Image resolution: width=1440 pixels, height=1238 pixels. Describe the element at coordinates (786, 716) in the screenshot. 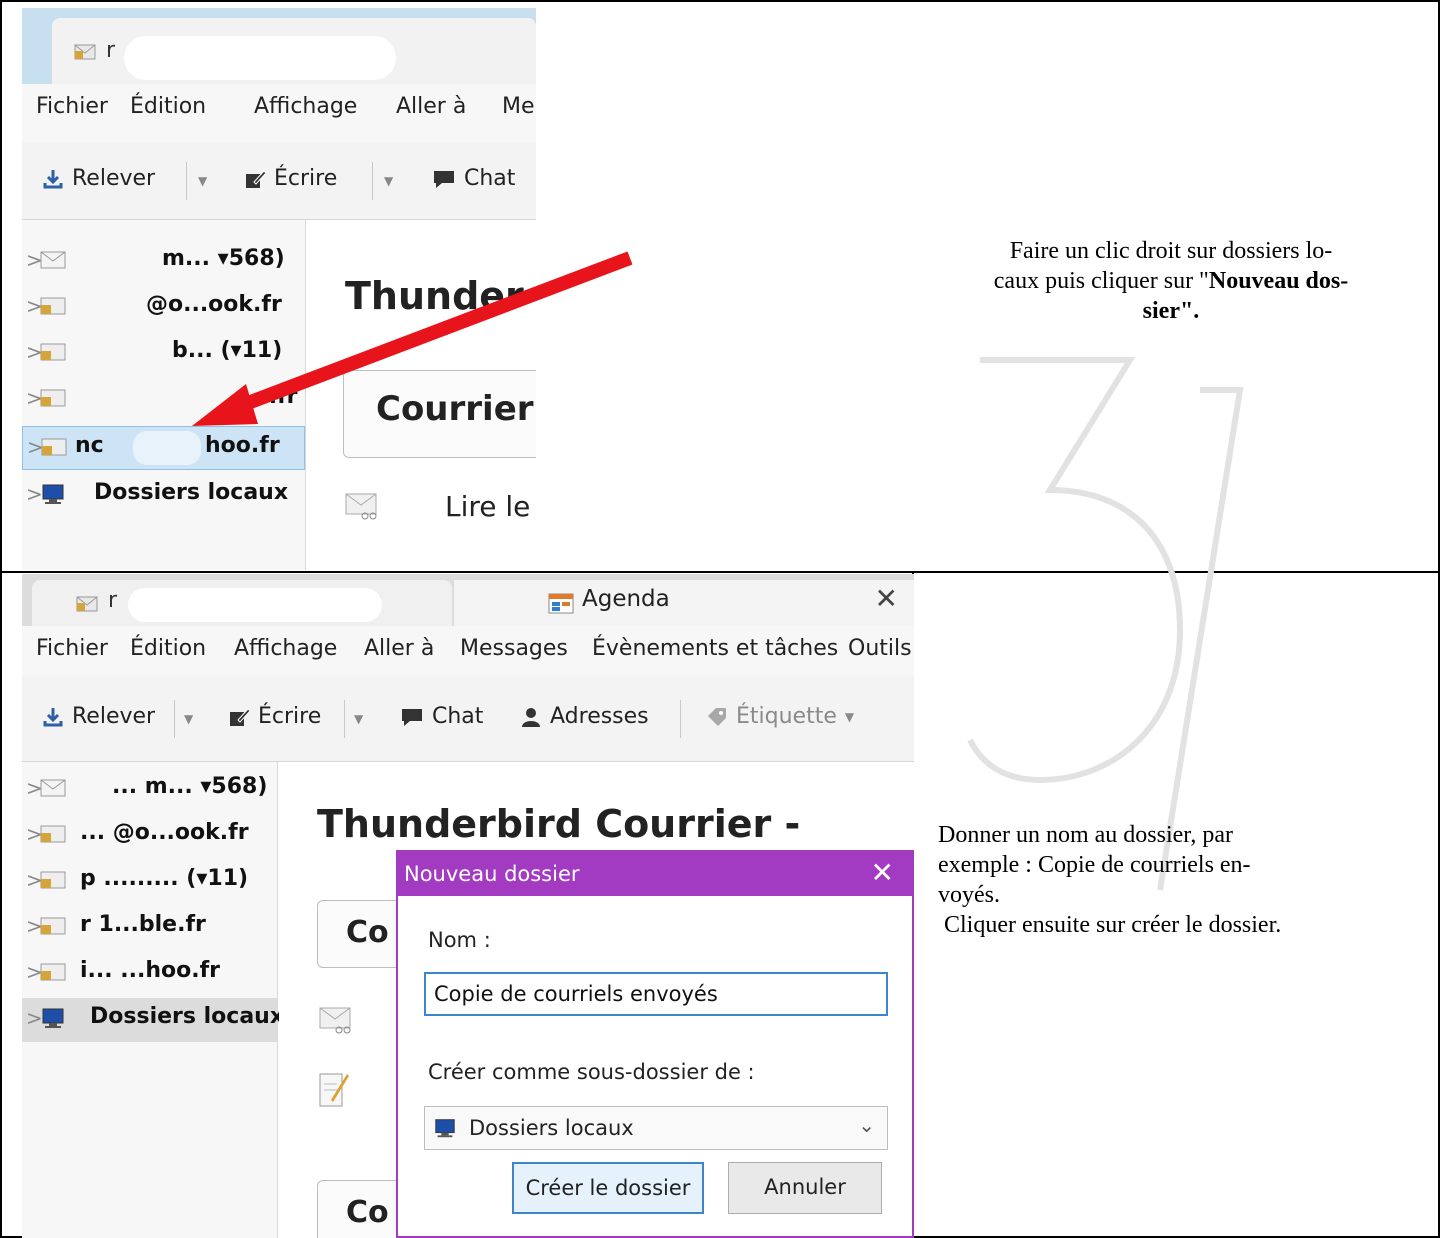

I see `tag-label: Étiquette` at that location.